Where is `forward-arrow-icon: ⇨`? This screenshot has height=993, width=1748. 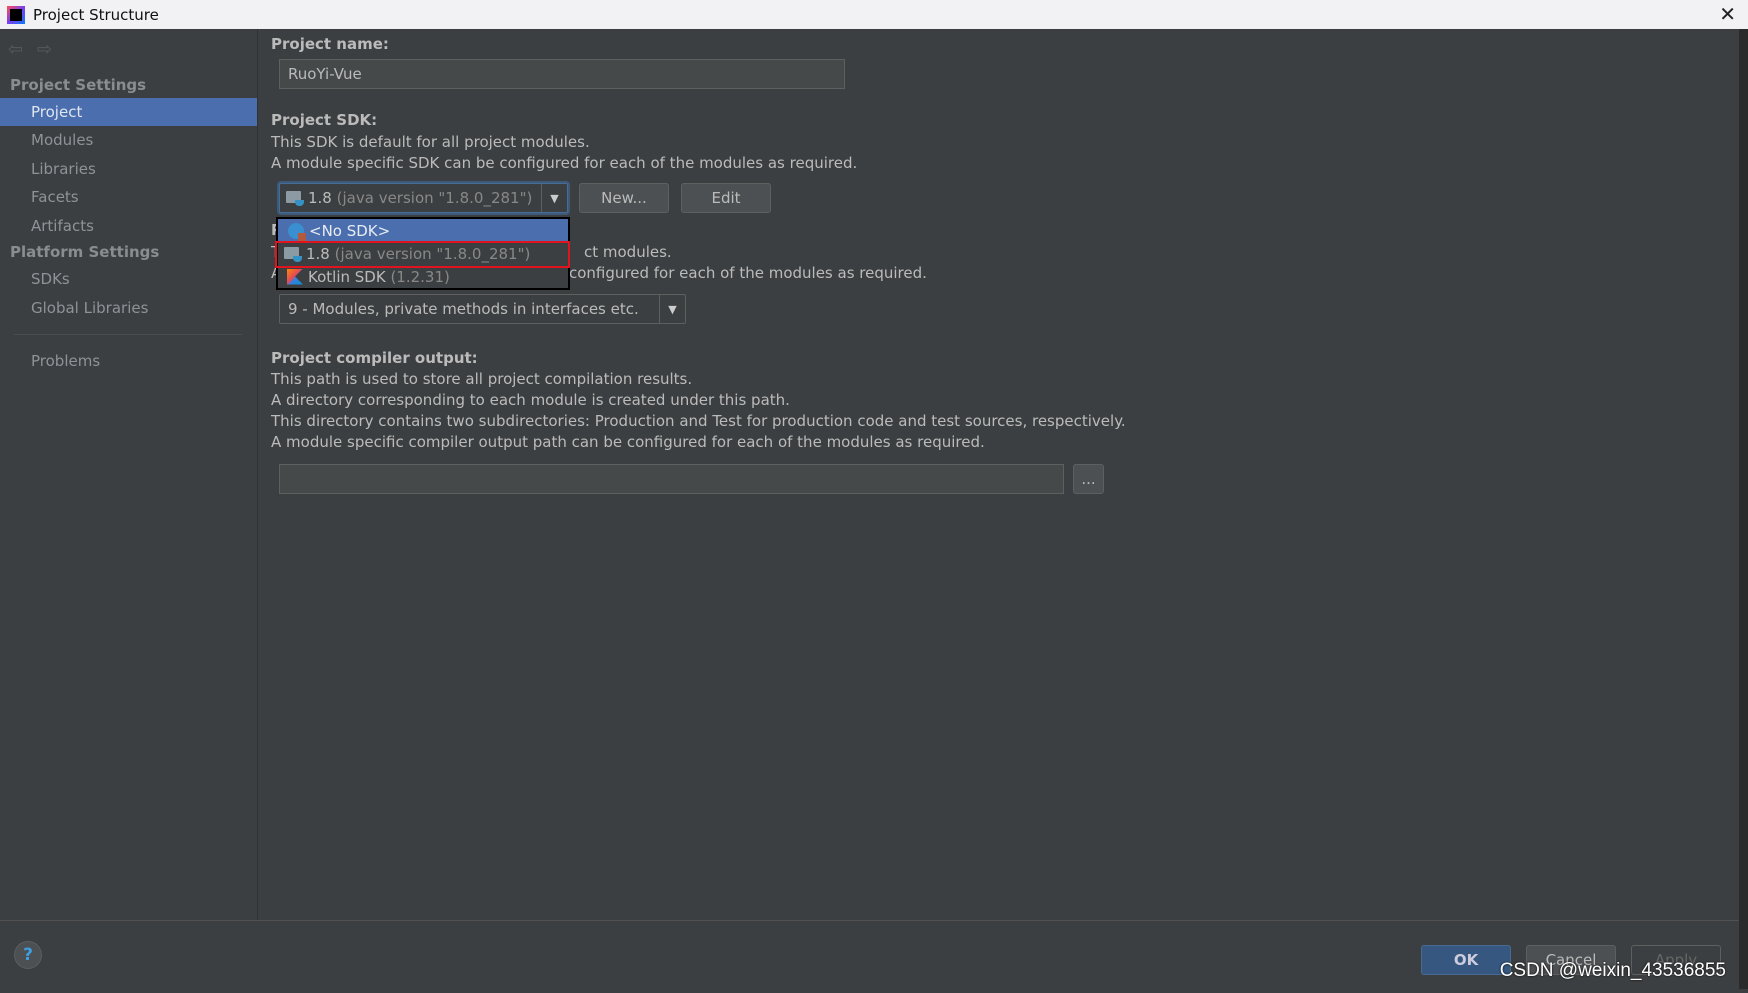 forward-arrow-icon: ⇨ is located at coordinates (44, 49).